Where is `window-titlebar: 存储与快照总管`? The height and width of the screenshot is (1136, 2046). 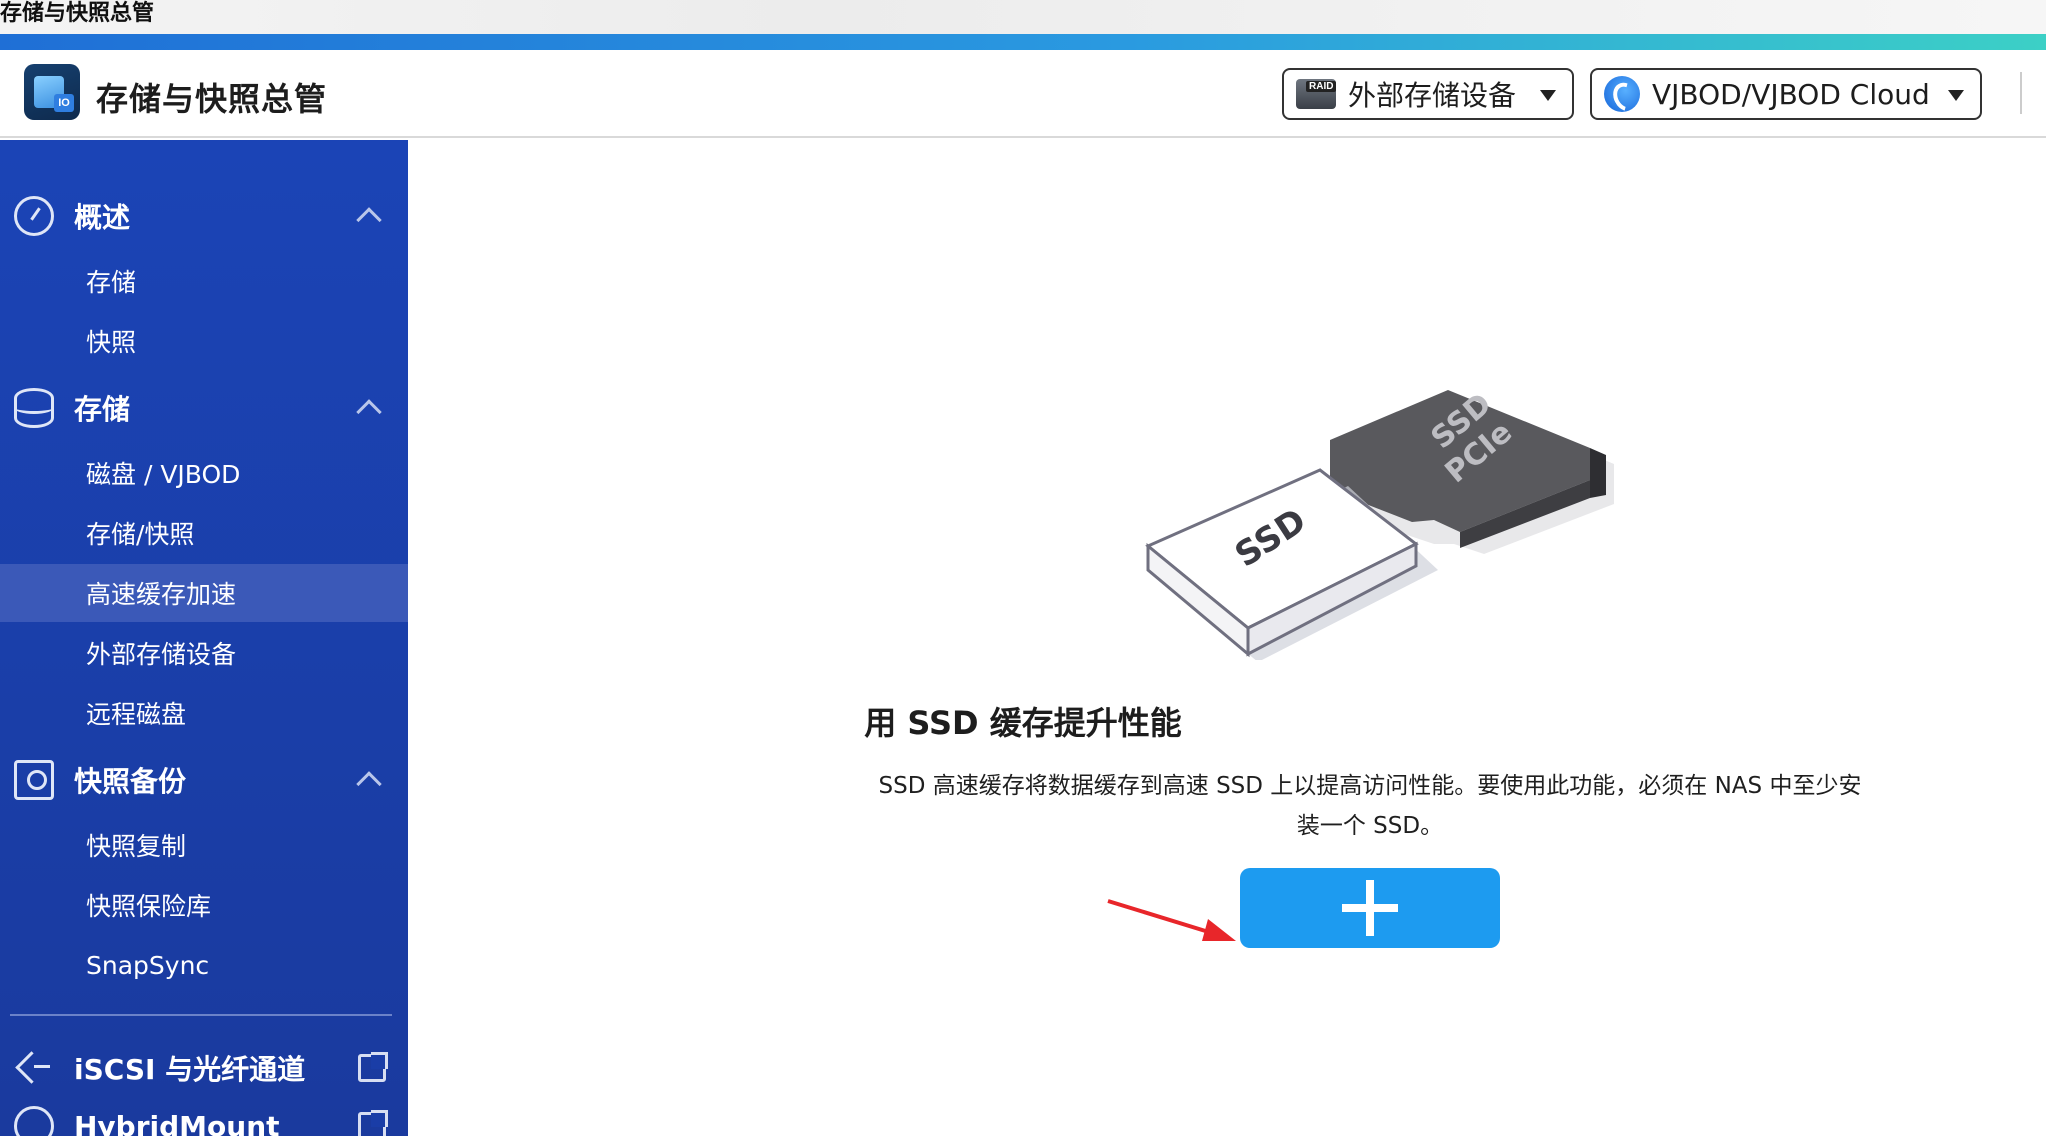
window-titlebar: 存储与快照总管 is located at coordinates (1023, 17).